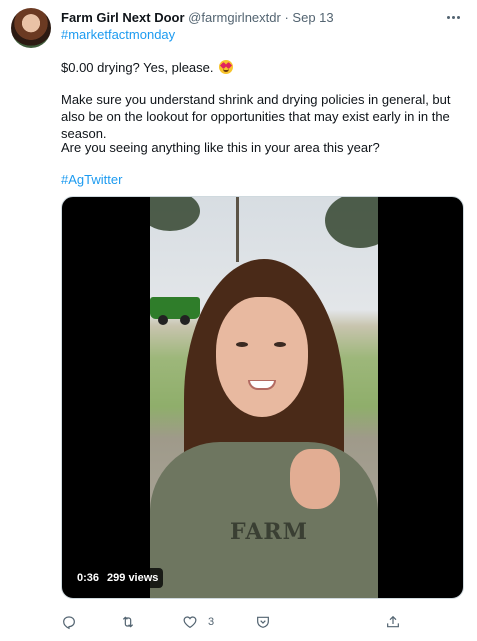 This screenshot has width=477, height=641. Describe the element at coordinates (31, 28) in the screenshot. I see `avatar` at that location.